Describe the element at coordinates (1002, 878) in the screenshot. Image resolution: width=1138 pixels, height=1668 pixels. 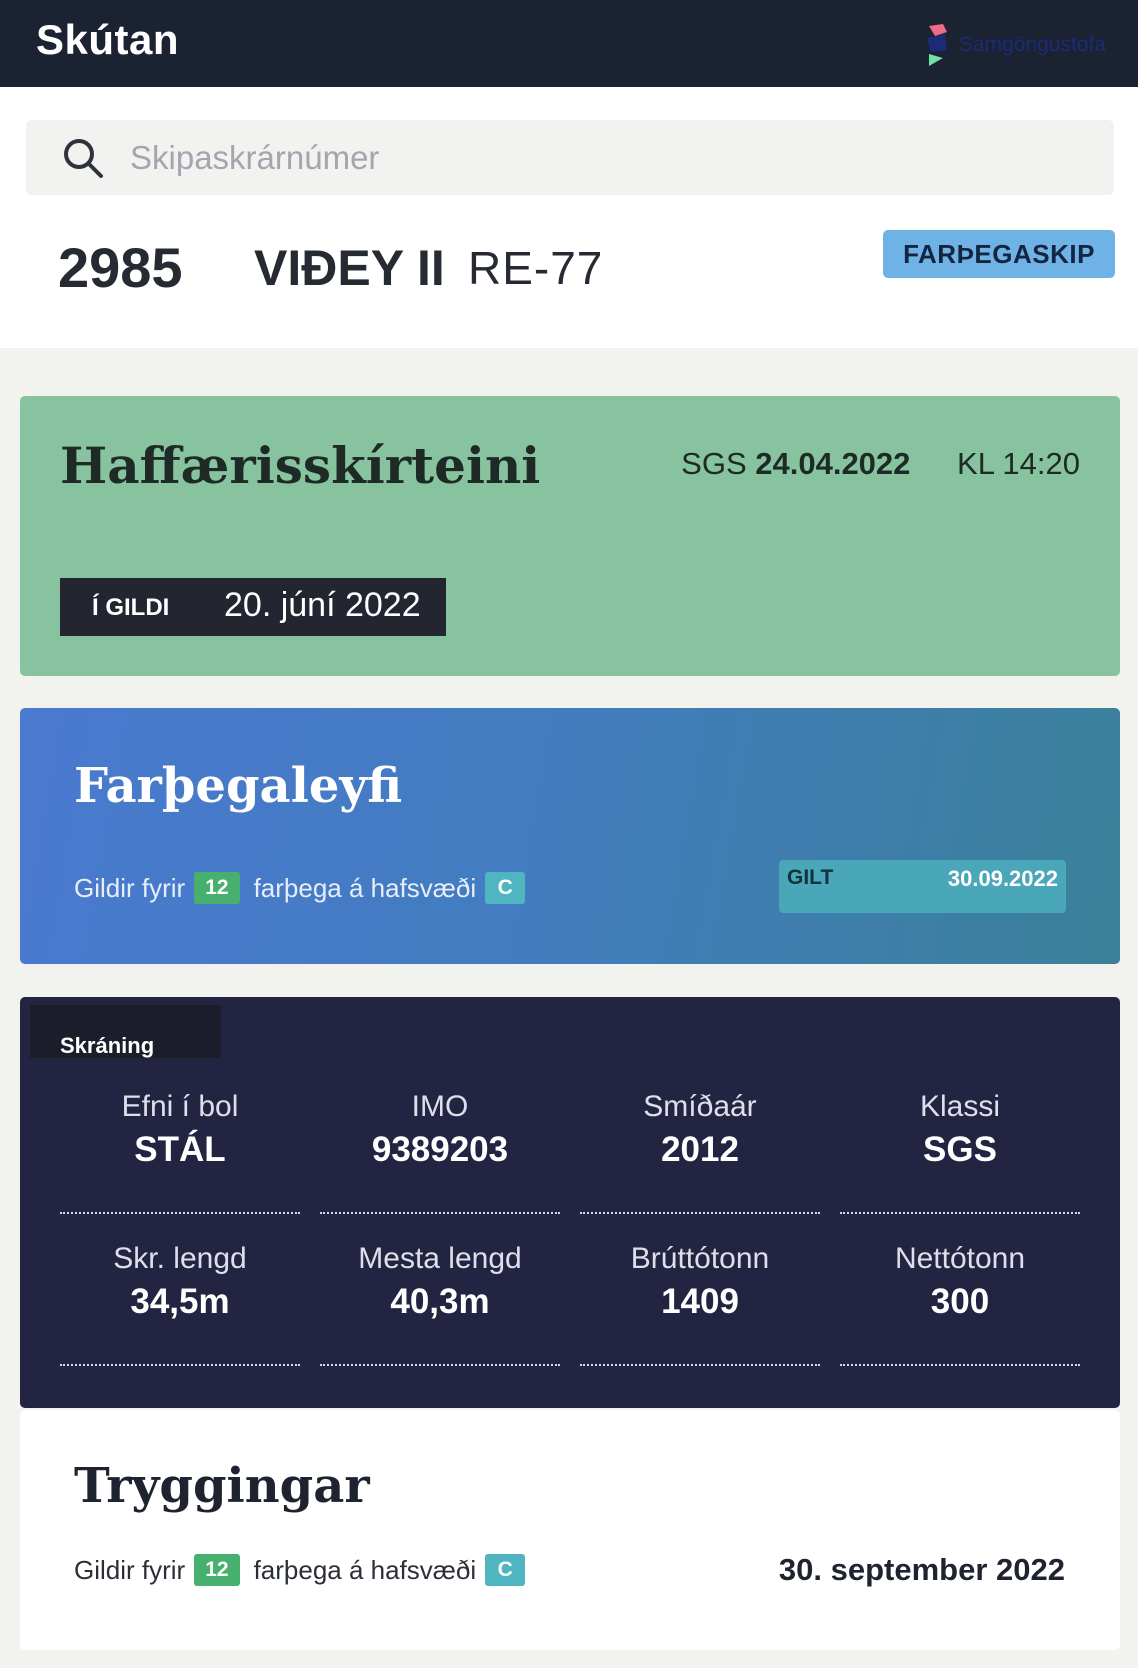
I see `permit-valid-date: 30.09.2022` at that location.